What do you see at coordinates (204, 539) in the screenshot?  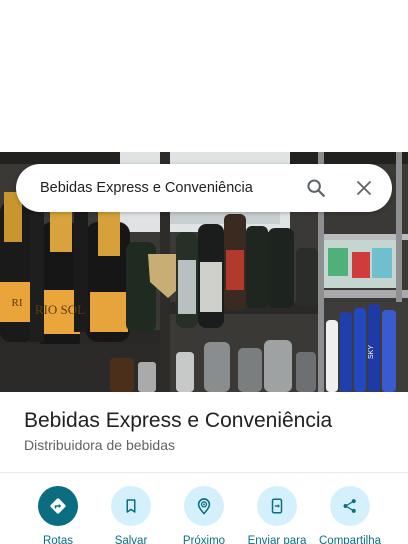 I see `nearby-label: Próximo` at bounding box center [204, 539].